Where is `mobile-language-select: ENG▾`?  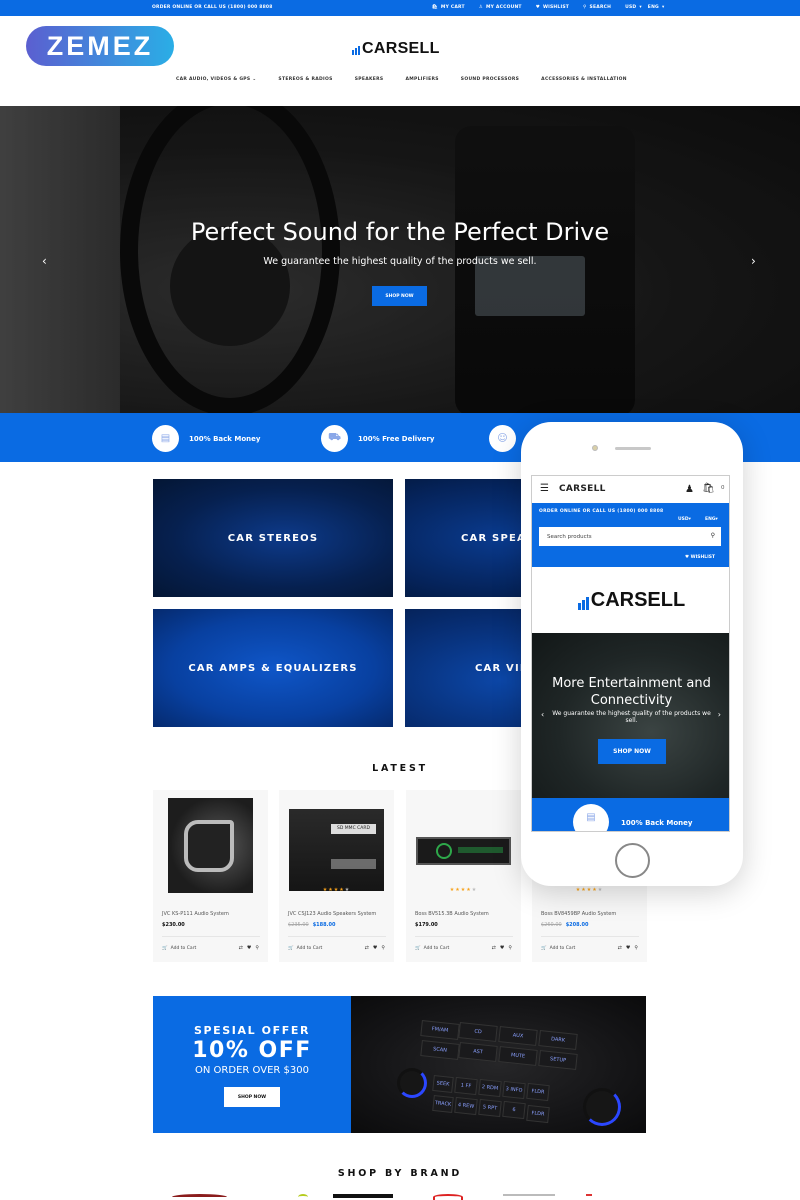 mobile-language-select: ENG▾ is located at coordinates (711, 519).